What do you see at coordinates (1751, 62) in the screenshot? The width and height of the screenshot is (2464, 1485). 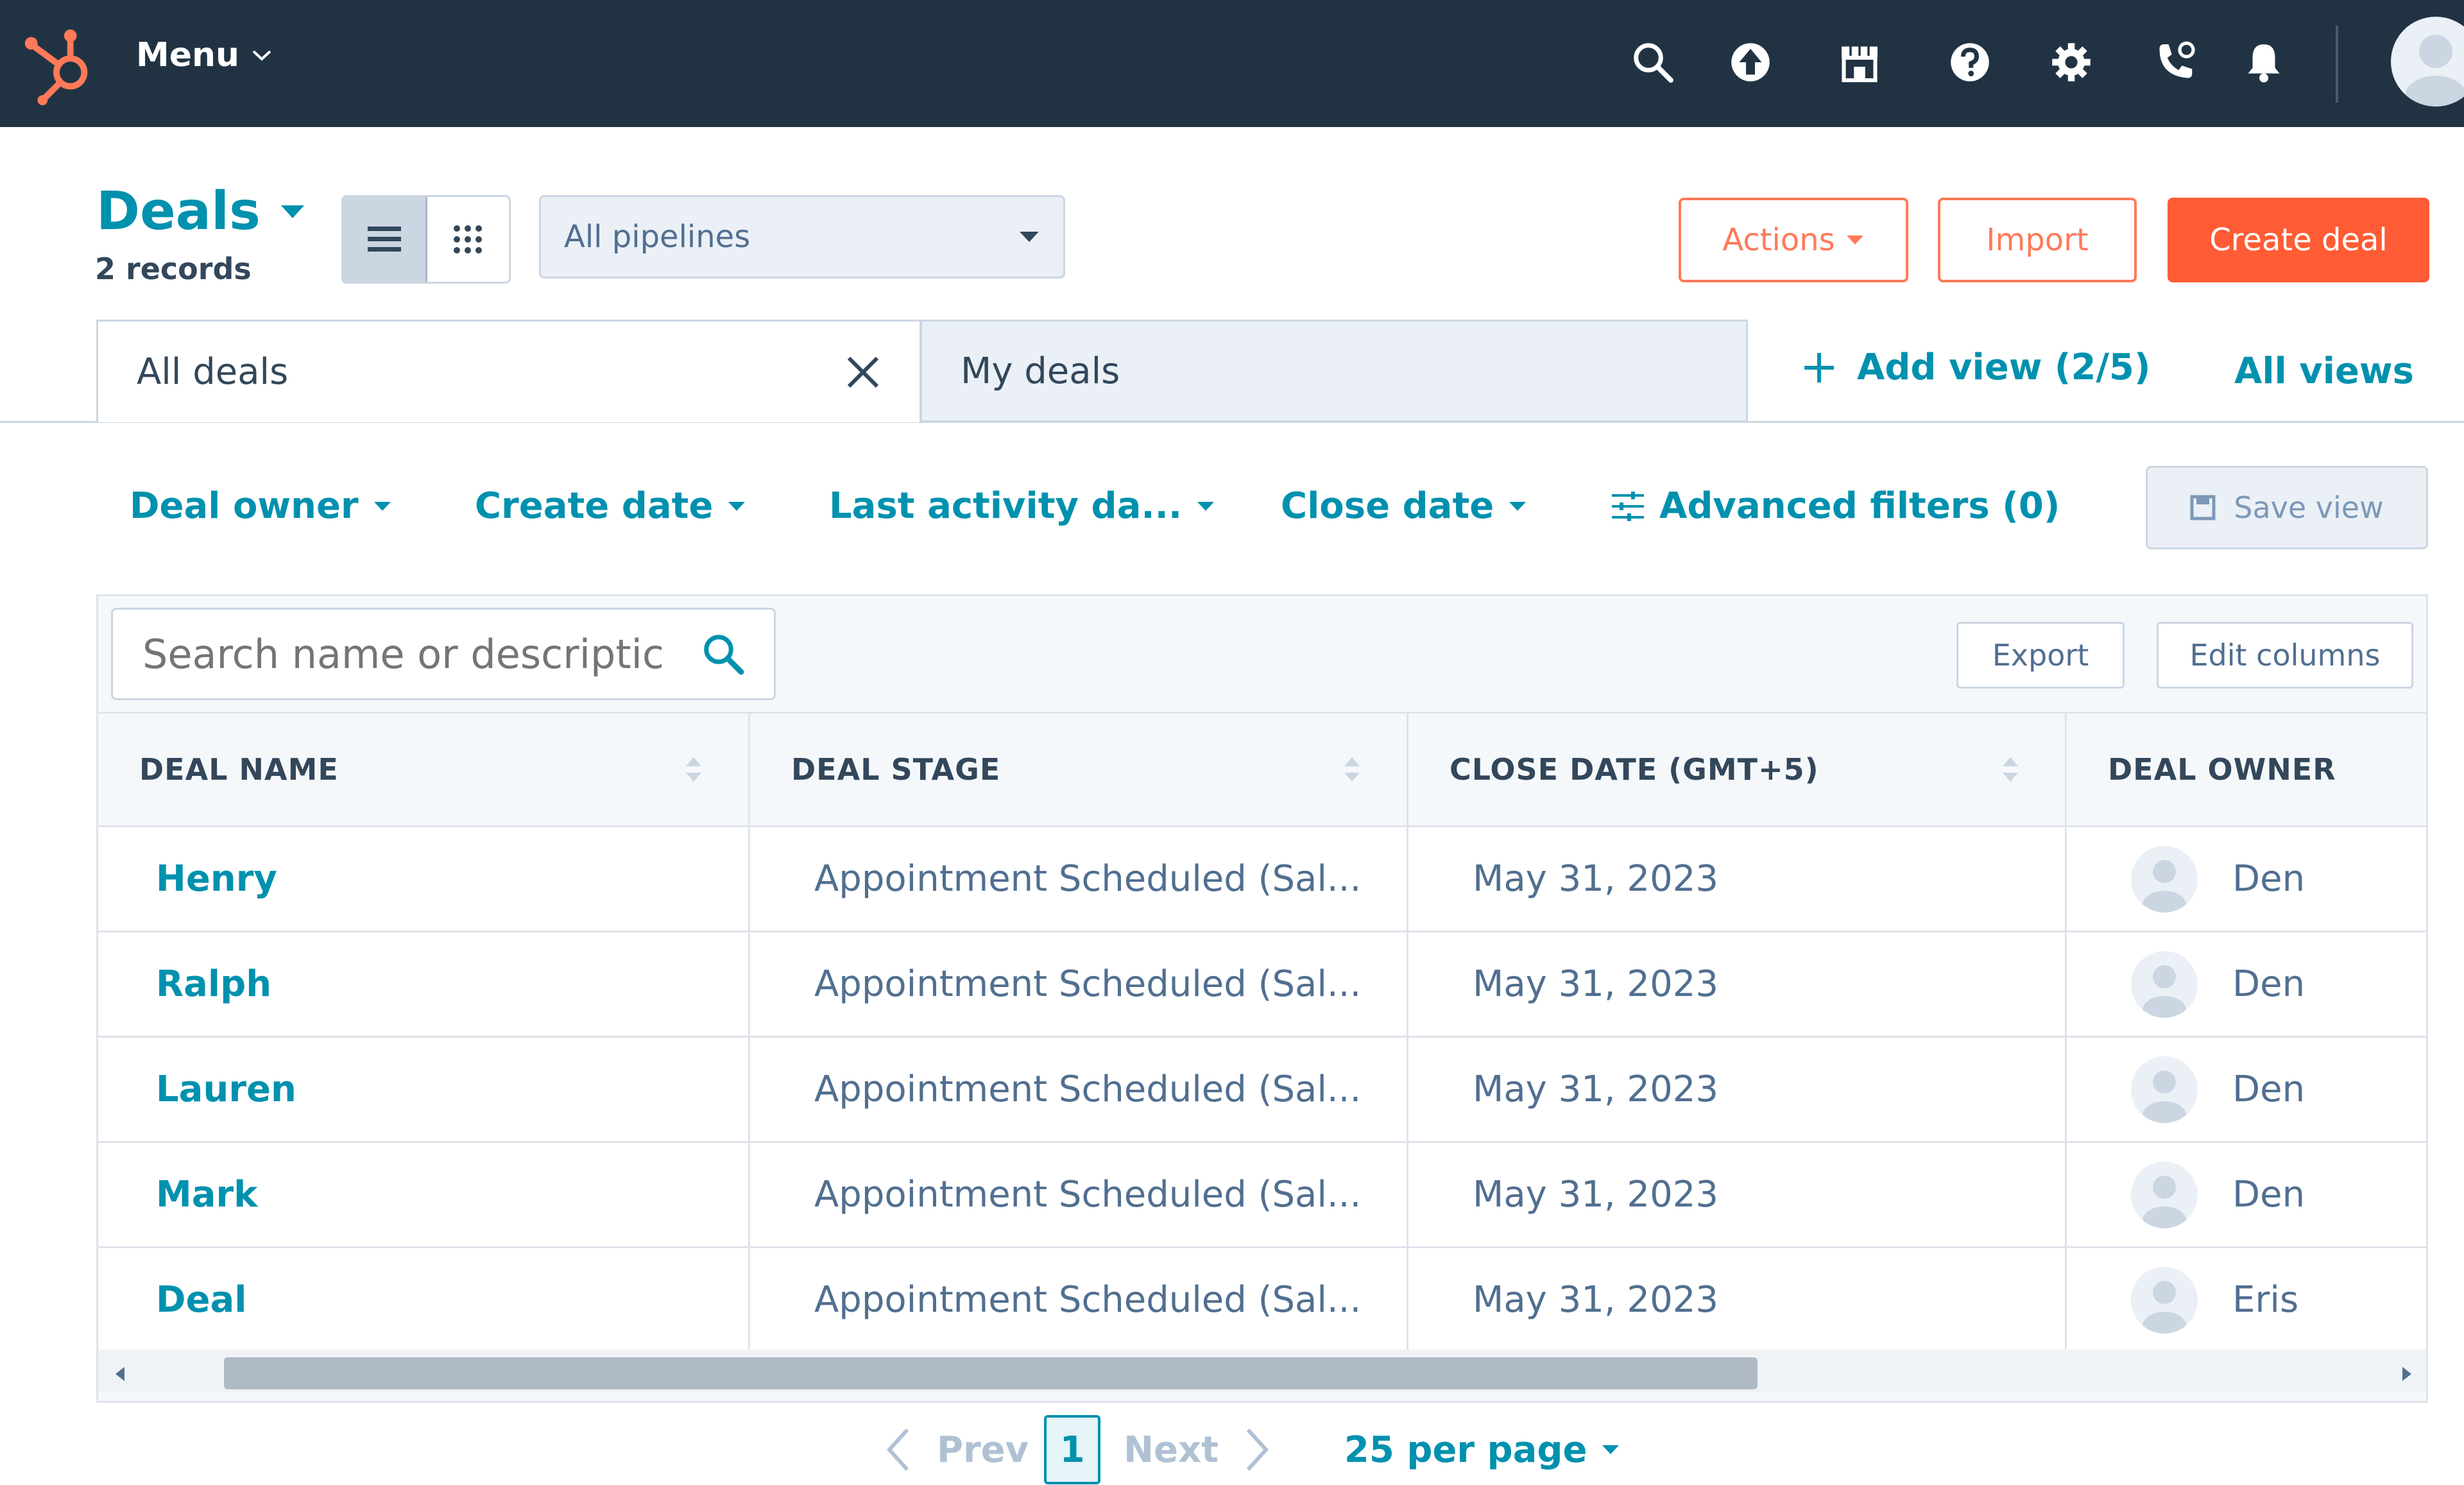 I see `upgrade-icon` at bounding box center [1751, 62].